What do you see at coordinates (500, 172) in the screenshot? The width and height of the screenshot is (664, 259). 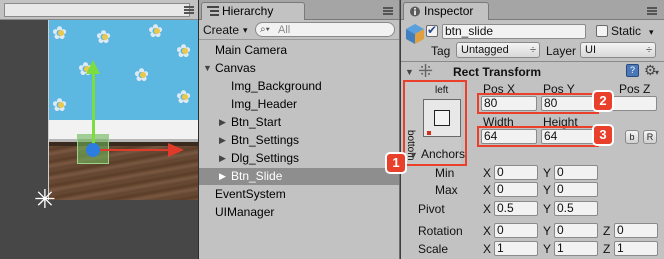 I see `min-x-value: 0` at bounding box center [500, 172].